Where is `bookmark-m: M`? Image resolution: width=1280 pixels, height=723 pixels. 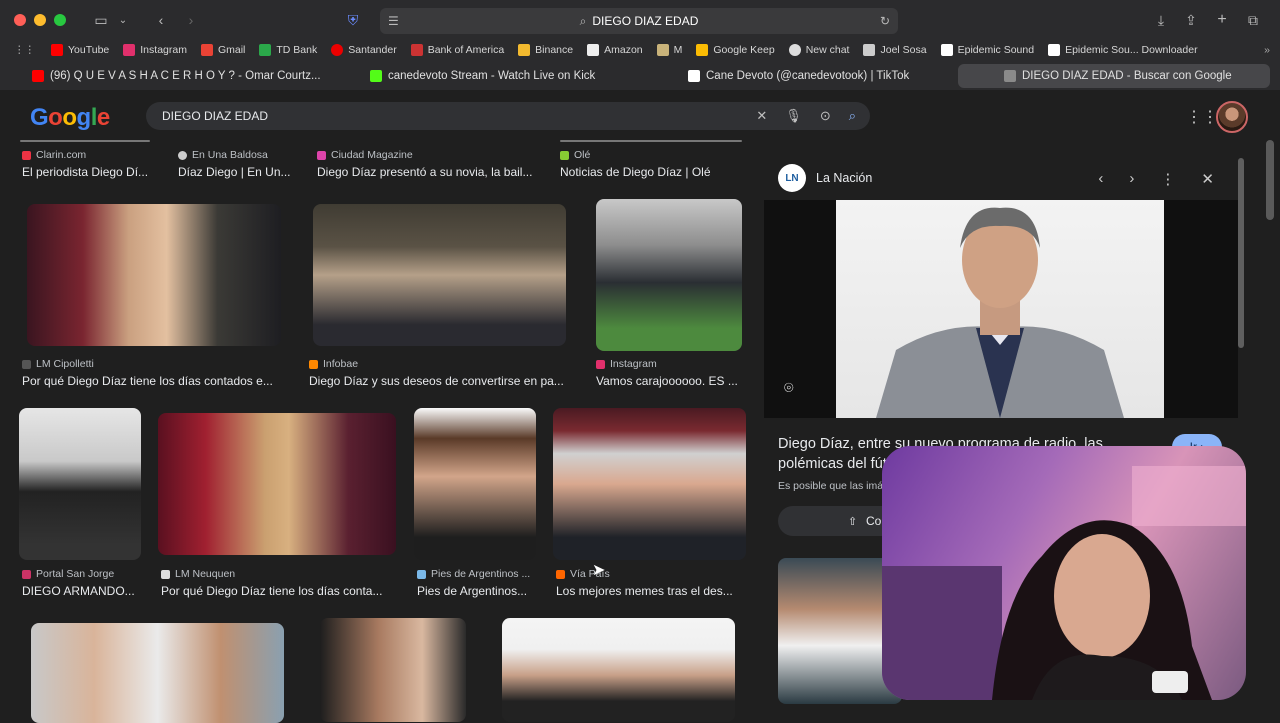
bookmark-m: M is located at coordinates (669, 50).